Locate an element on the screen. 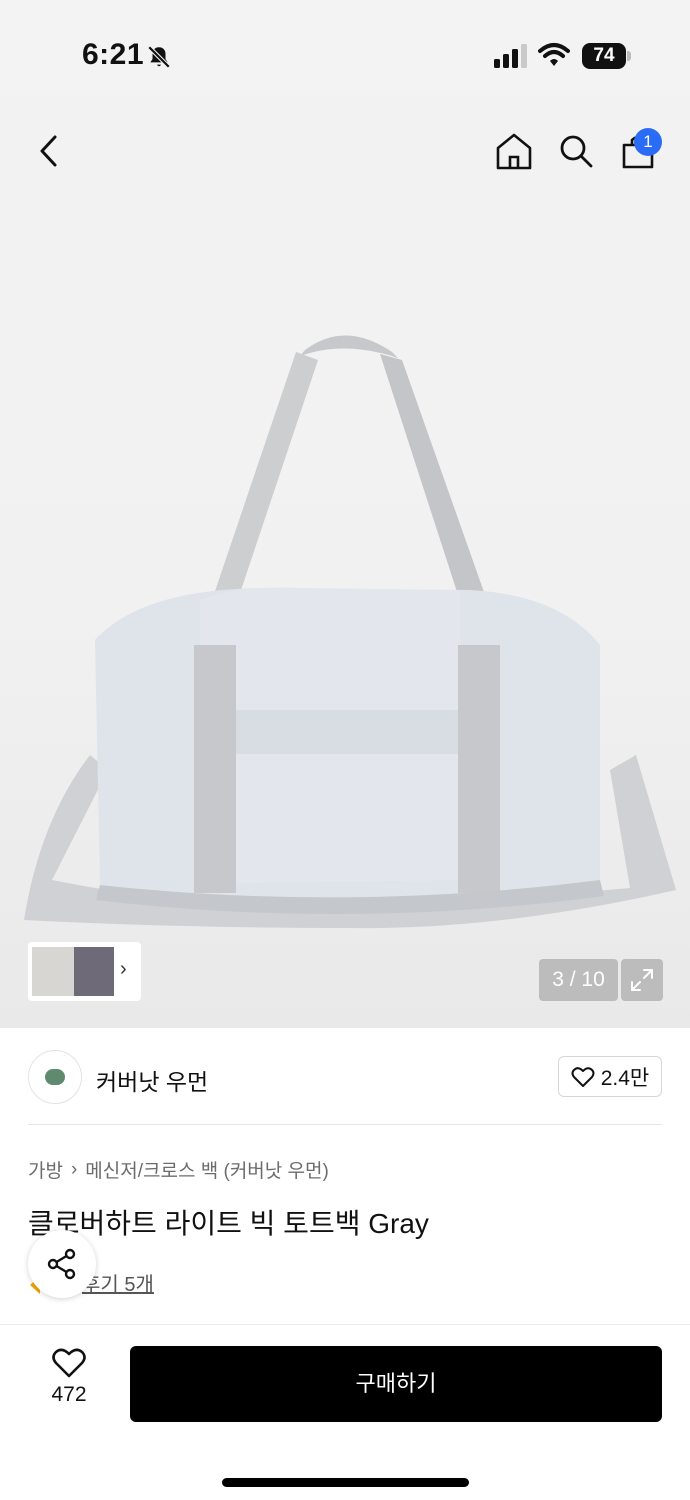 The image size is (690, 1500). home-button is located at coordinates (514, 151).